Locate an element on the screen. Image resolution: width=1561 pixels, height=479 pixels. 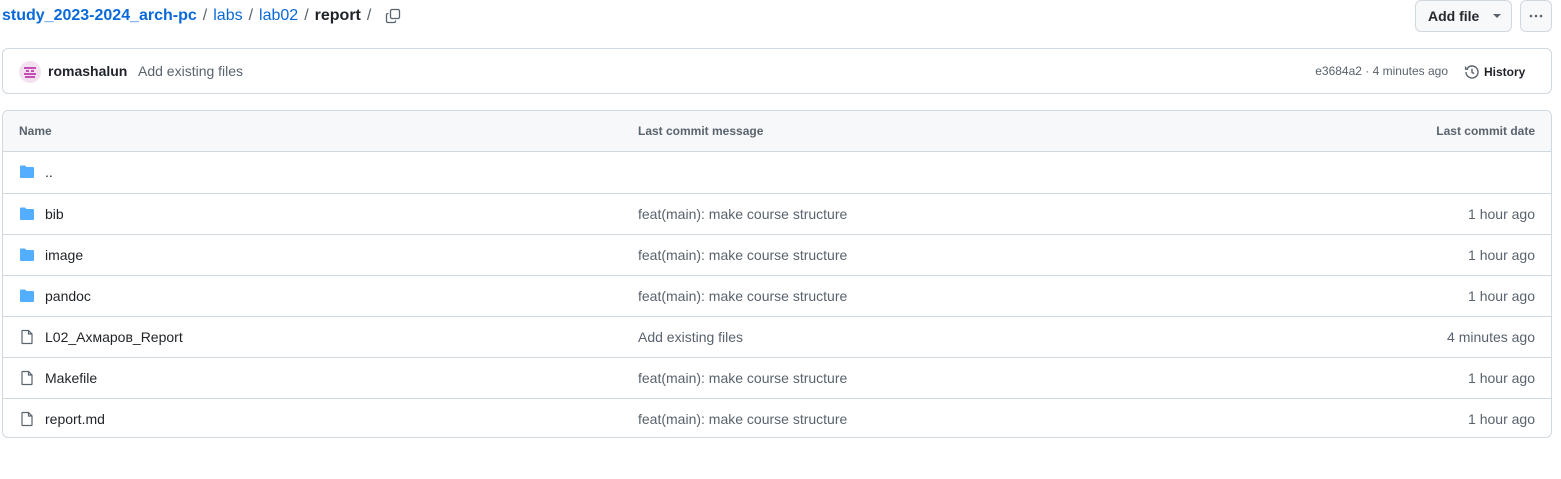
history-button: History is located at coordinates (1494, 72).